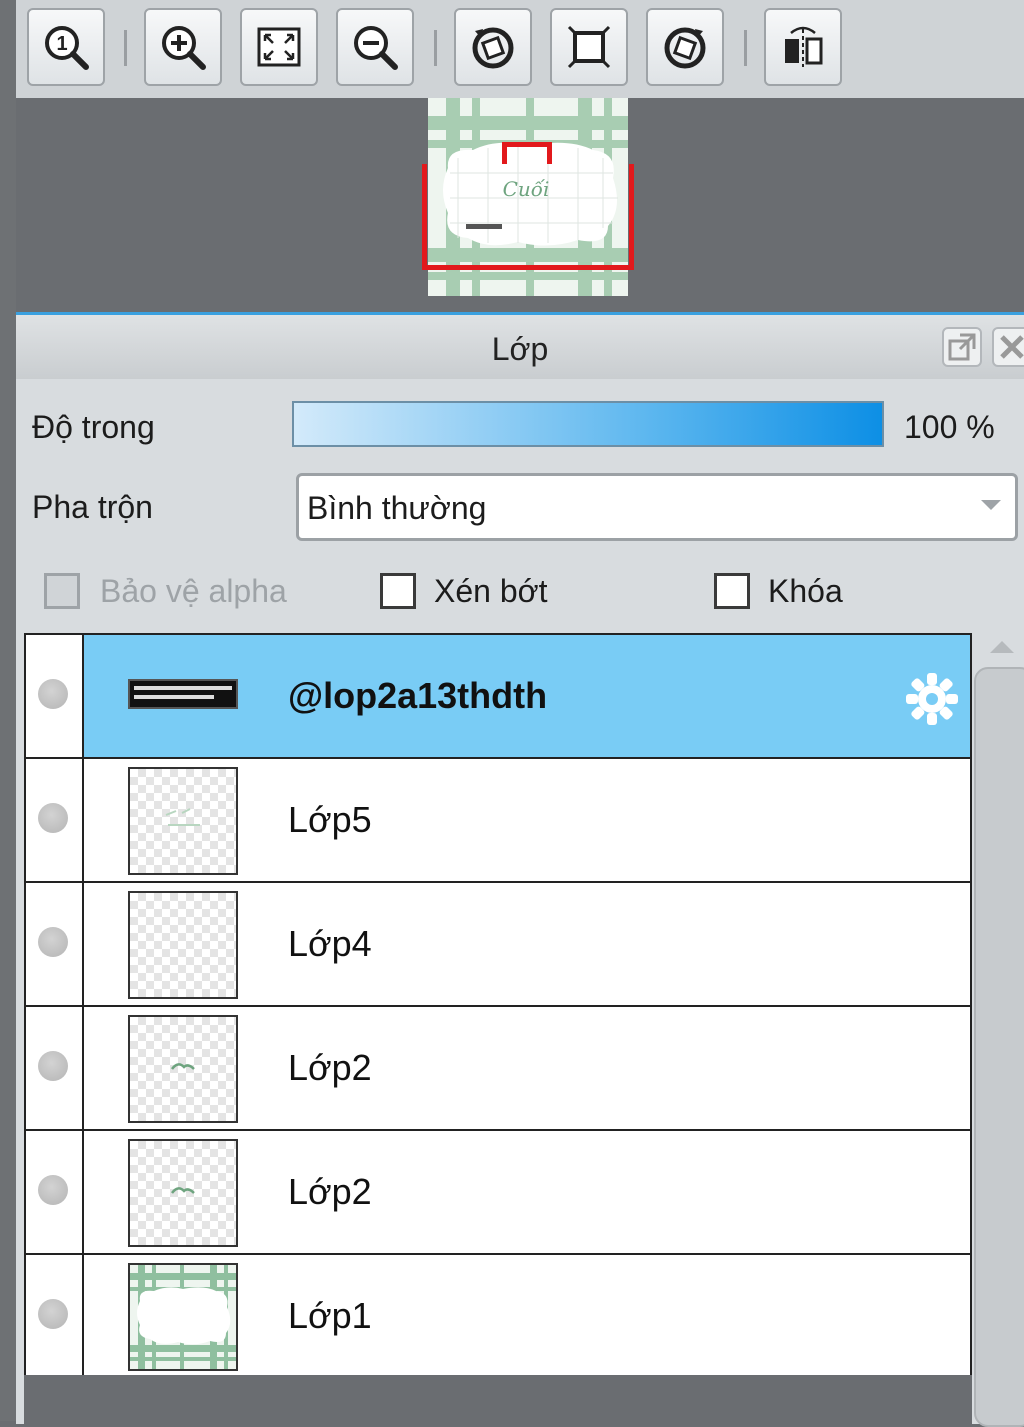 This screenshot has height=1427, width=1024. I want to click on close-panel-button, so click(1008, 347).